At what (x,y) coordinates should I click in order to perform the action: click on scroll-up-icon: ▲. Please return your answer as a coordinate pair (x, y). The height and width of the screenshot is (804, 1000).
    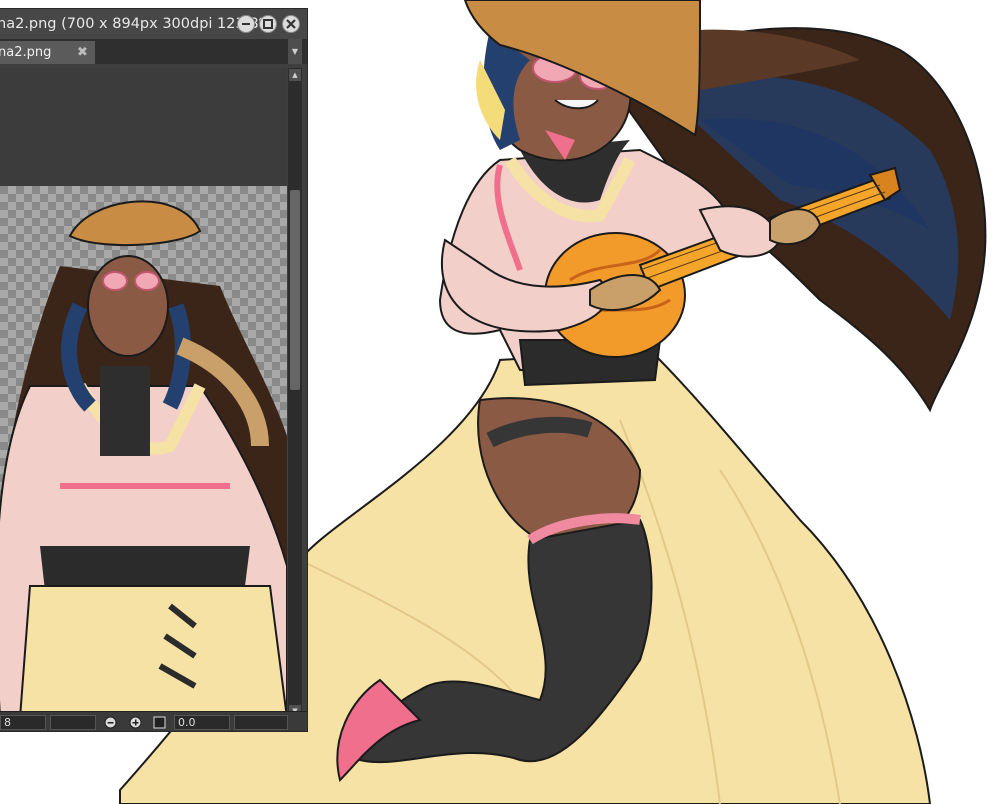
    Looking at the image, I should click on (295, 75).